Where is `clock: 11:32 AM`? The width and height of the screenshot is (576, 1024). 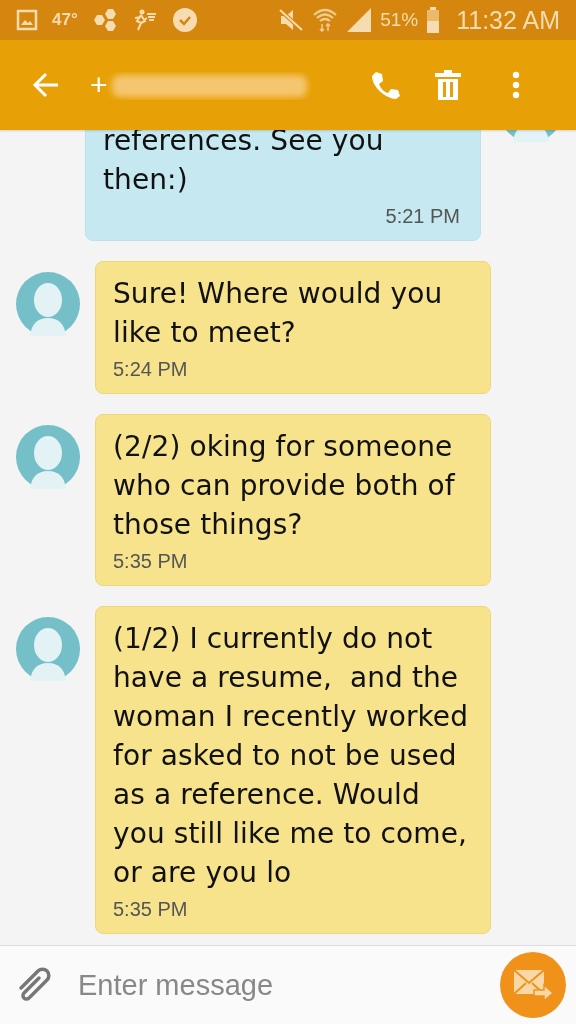 clock: 11:32 AM is located at coordinates (508, 20).